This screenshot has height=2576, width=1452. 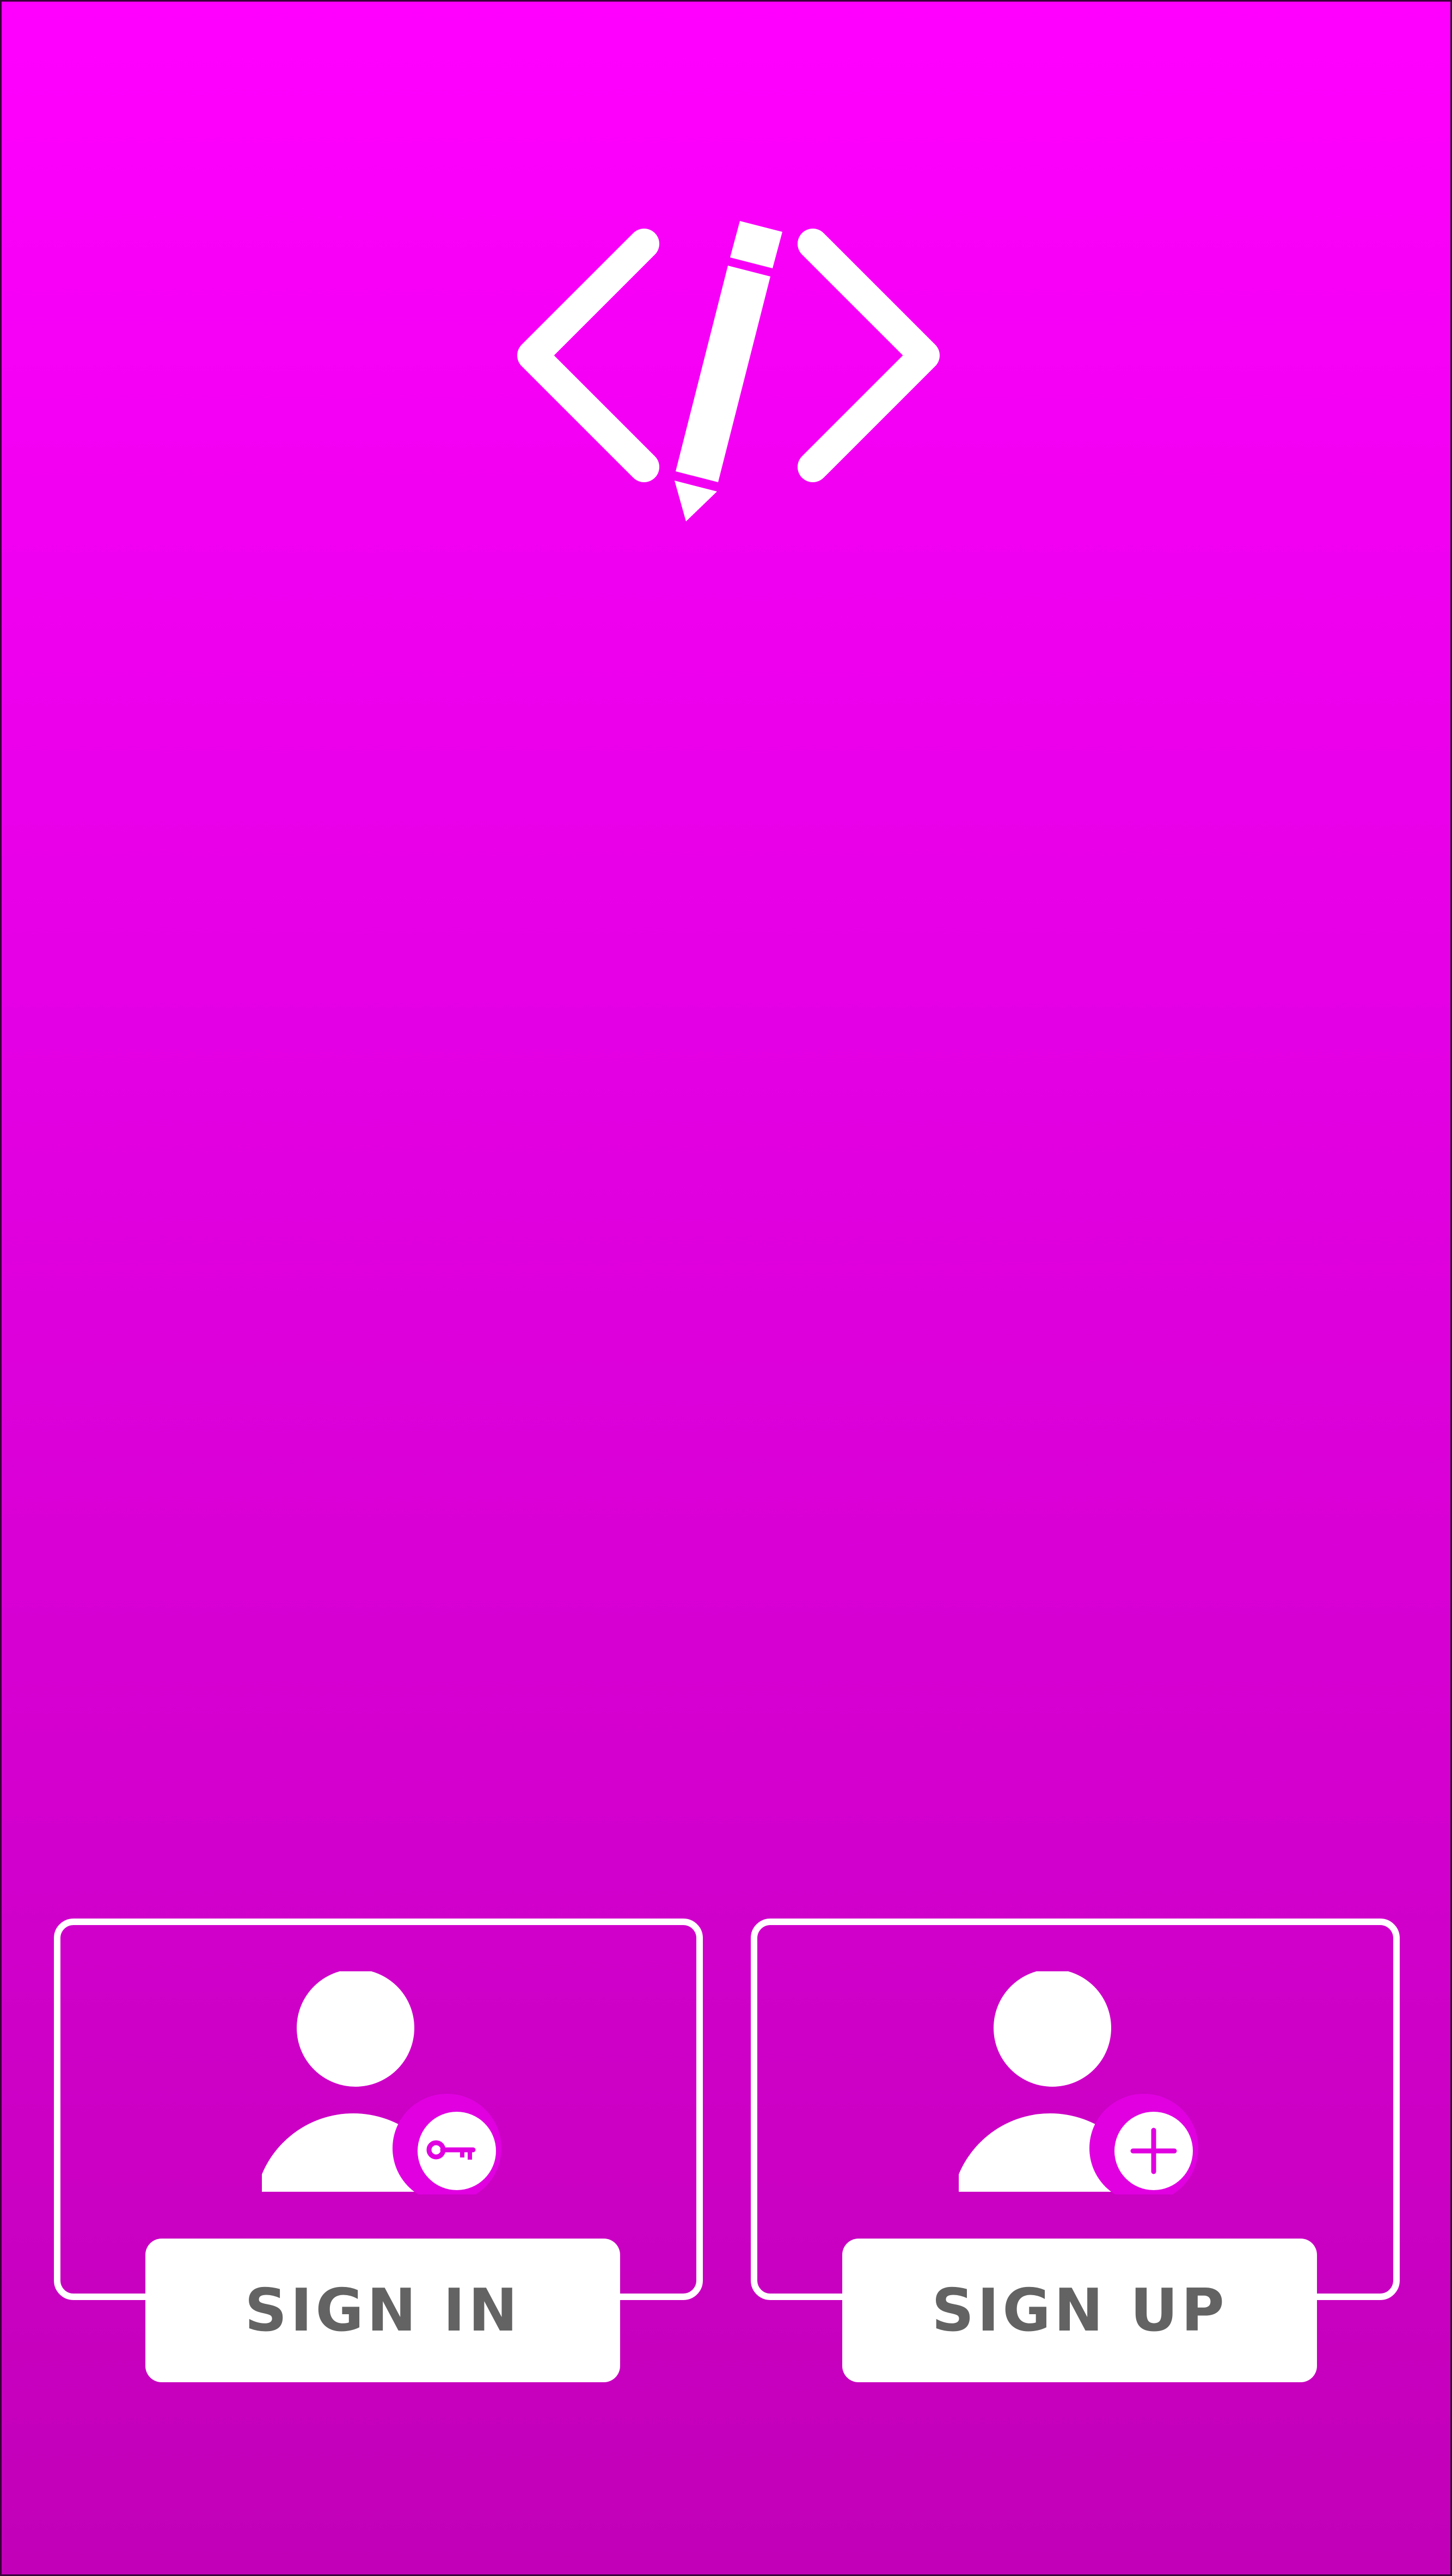 I want to click on signin-card: SIGN IN, so click(x=378, y=2150).